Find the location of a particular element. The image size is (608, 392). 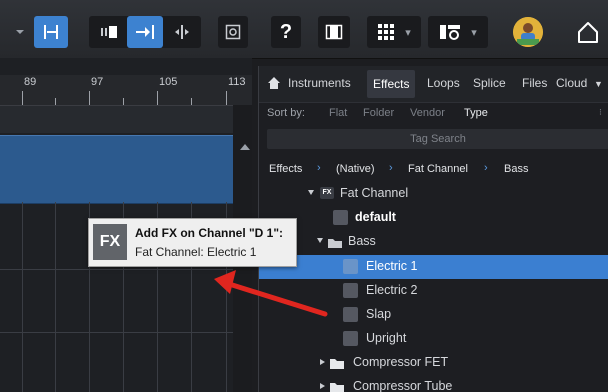

tooltip-subtitle: Fat Channel: Electric 1 is located at coordinates (196, 252).